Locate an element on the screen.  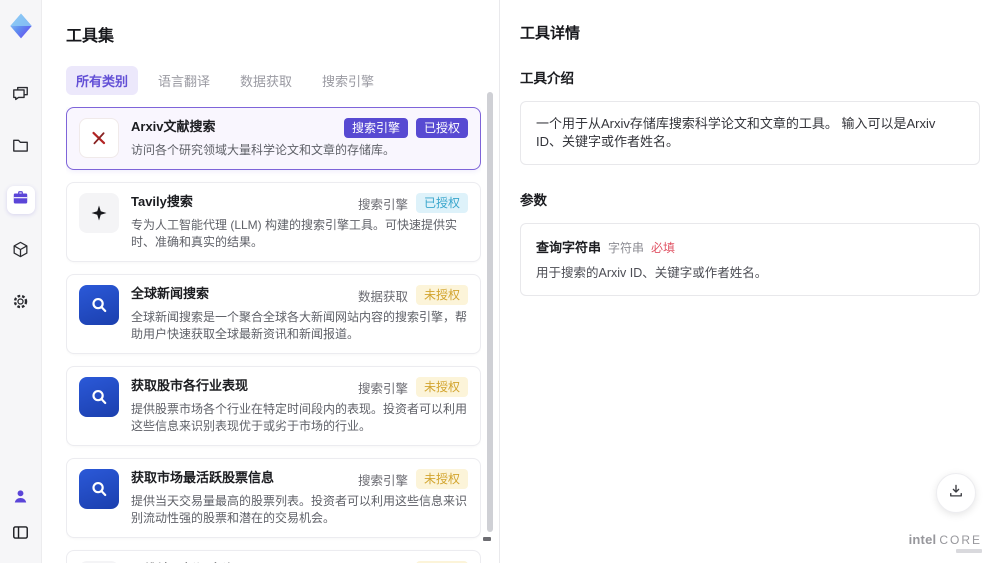
toolbox-icon is located at coordinates (20, 200).